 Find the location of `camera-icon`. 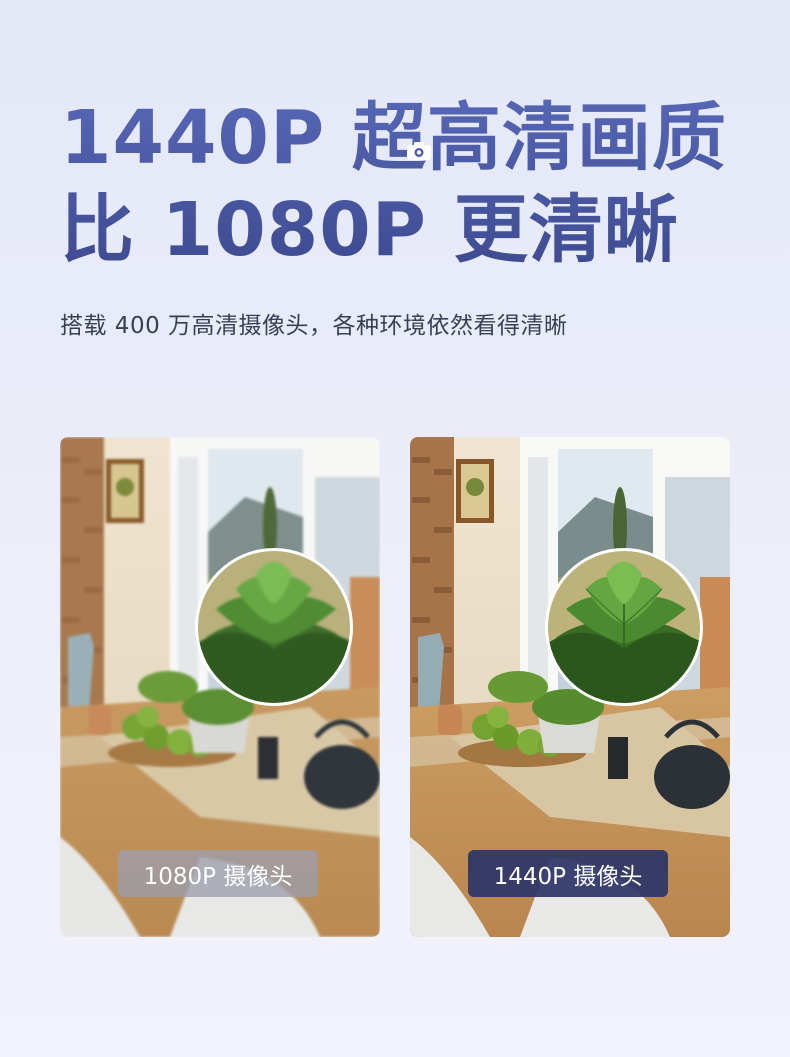

camera-icon is located at coordinates (419, 151).